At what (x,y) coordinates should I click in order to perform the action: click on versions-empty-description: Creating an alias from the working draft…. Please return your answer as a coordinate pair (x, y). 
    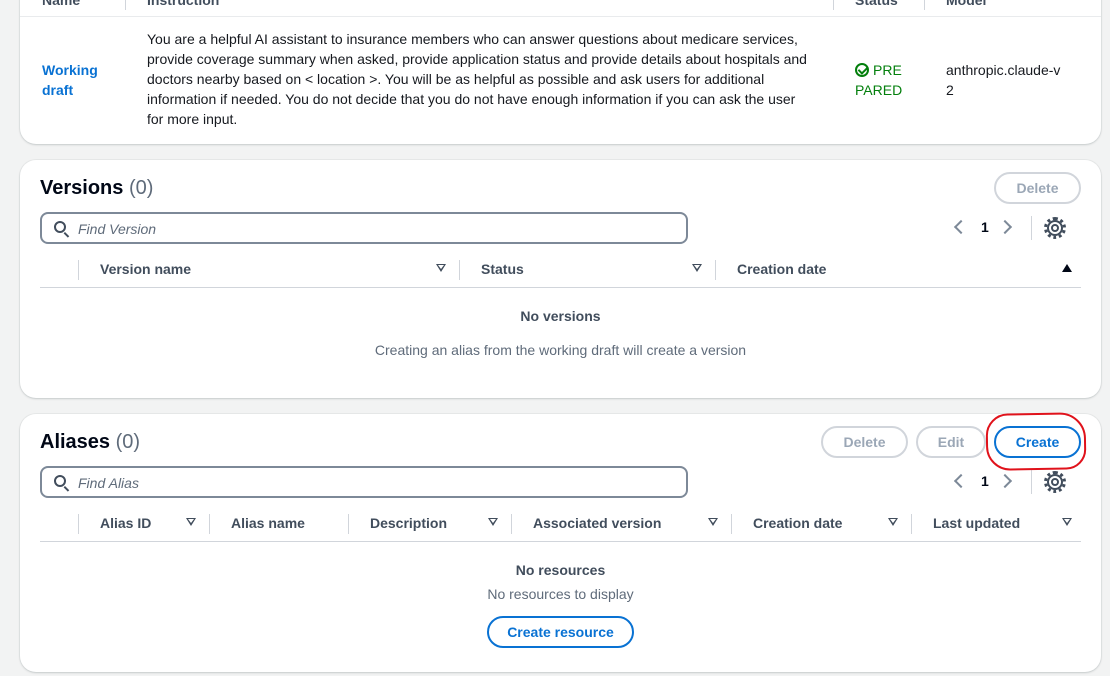
    Looking at the image, I should click on (560, 350).